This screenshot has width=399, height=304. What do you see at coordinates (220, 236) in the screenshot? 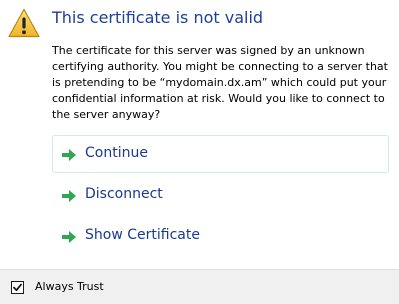
I see `show-certificate-button: Show Certificate` at bounding box center [220, 236].